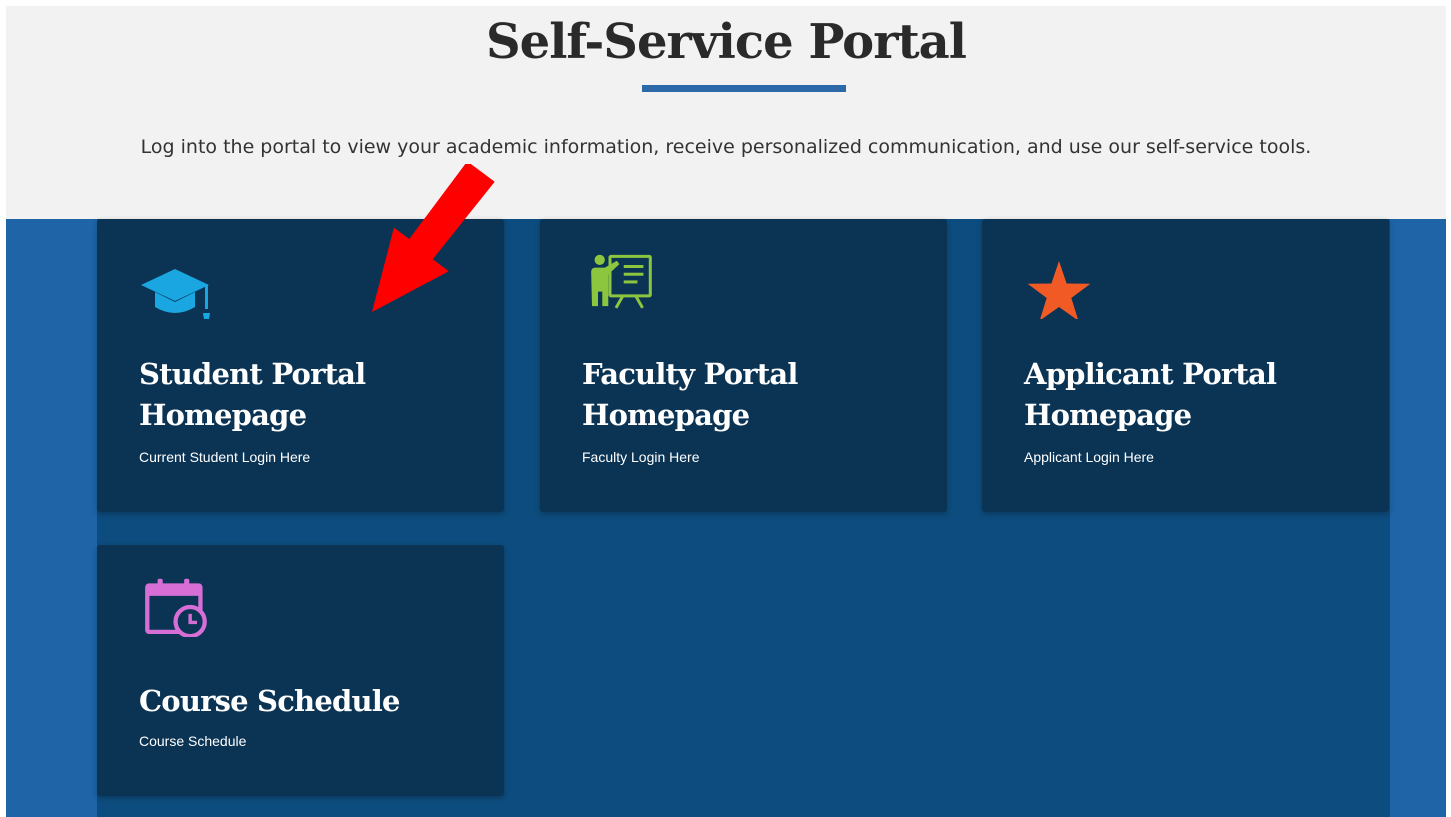  Describe the element at coordinates (269, 701) in the screenshot. I see `card-title: Course Schedule` at that location.